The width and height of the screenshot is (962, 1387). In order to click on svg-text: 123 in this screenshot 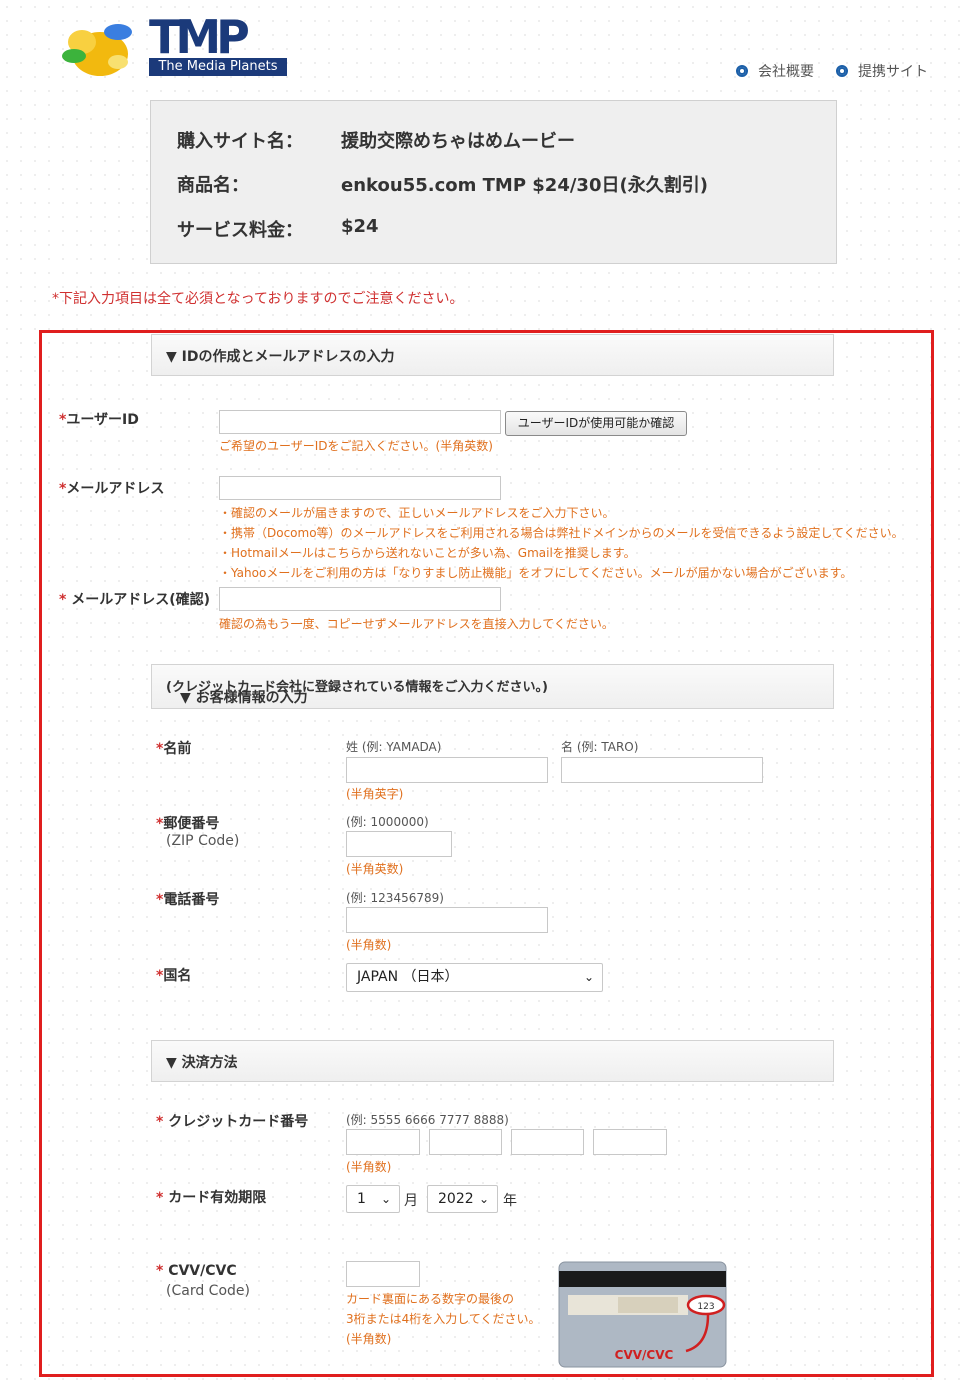, I will do `click(705, 1307)`.